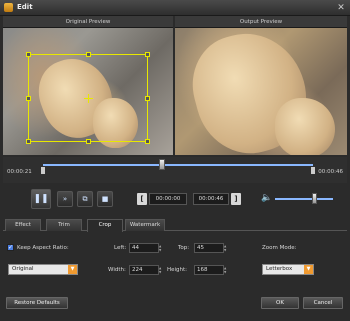 This screenshot has width=350, height=321. Describe the element at coordinates (161, 270) in the screenshot. I see `width-spinner-icon: ▲ ▼` at that location.